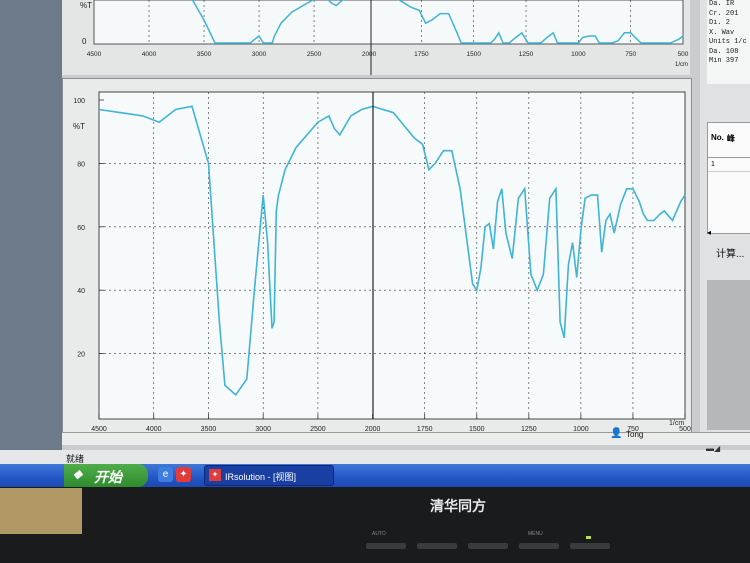 The image size is (750, 563). Describe the element at coordinates (713, 448) in the screenshot. I see `resize-grip-icon: ▬◢` at that location.